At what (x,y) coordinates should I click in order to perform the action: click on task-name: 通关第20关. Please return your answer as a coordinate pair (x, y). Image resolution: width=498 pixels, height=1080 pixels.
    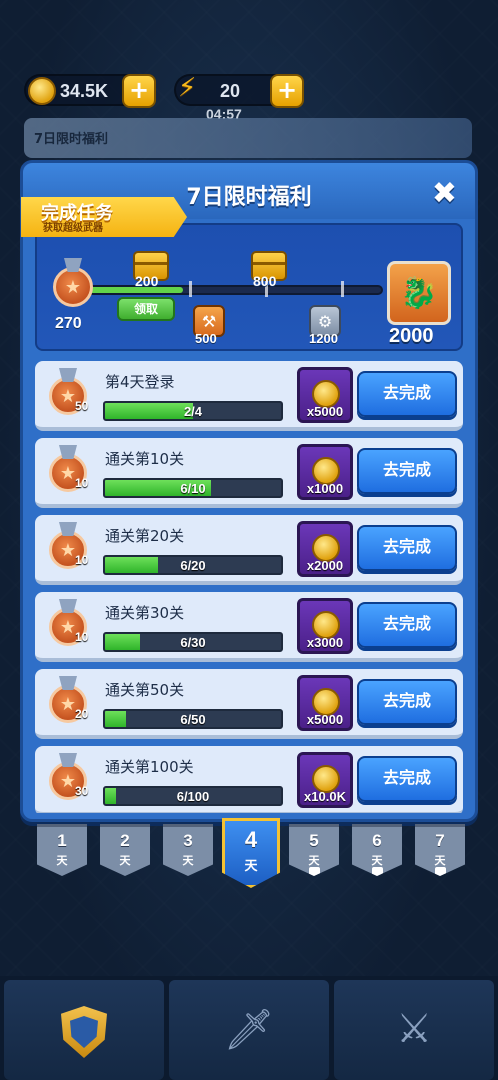
    Looking at the image, I should click on (145, 536).